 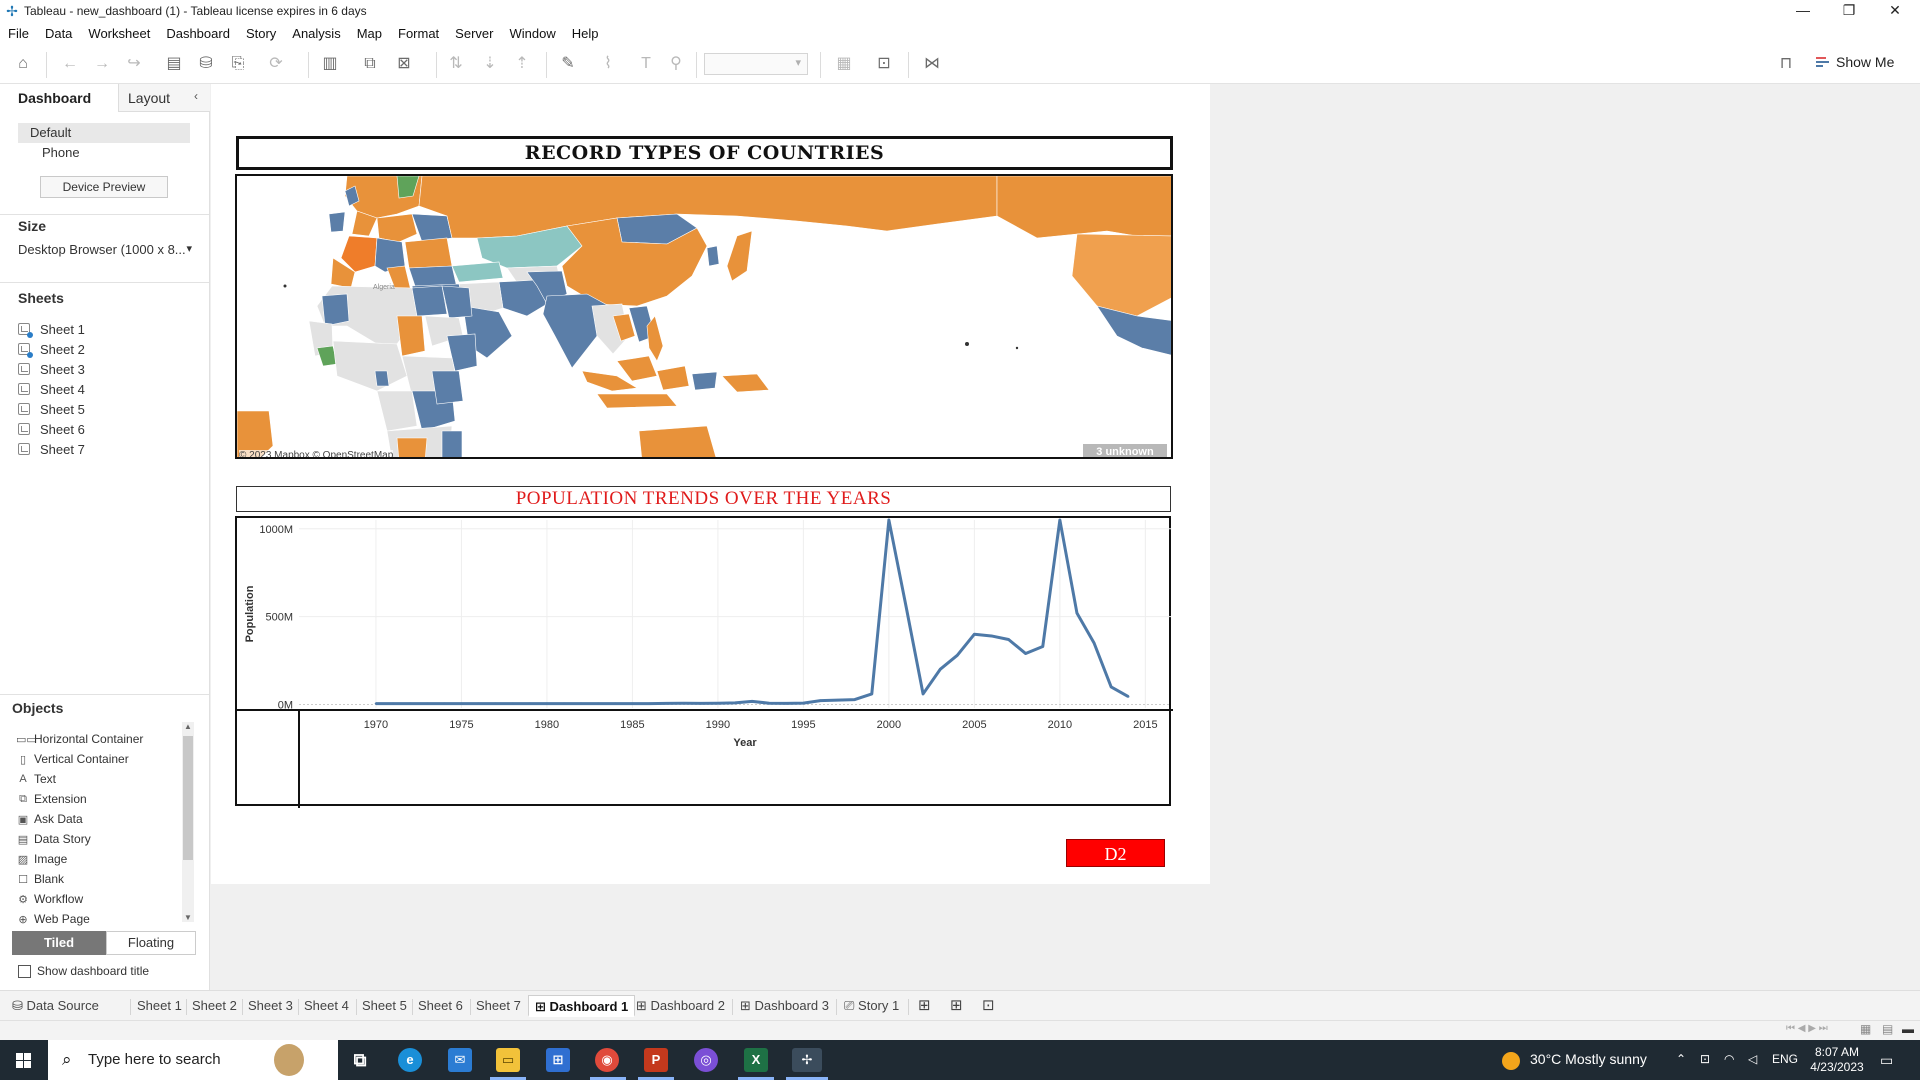 What do you see at coordinates (1729, 1059) in the screenshot?
I see `wifi-icon: ◠` at bounding box center [1729, 1059].